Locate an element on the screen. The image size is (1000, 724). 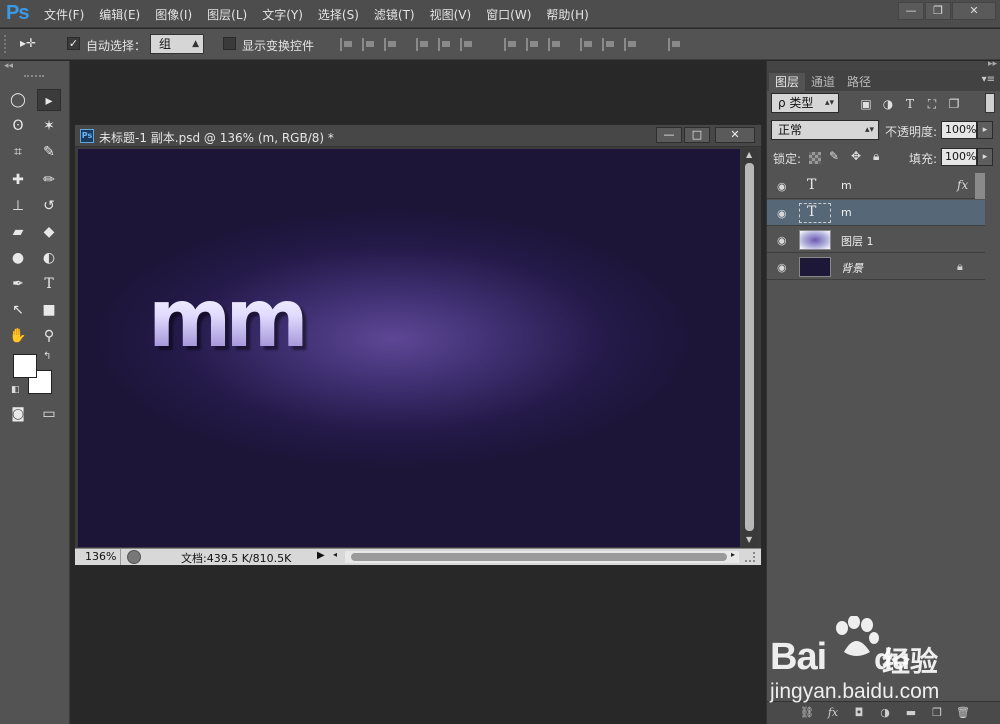
filter-type-icon: T is located at coordinates (910, 104).